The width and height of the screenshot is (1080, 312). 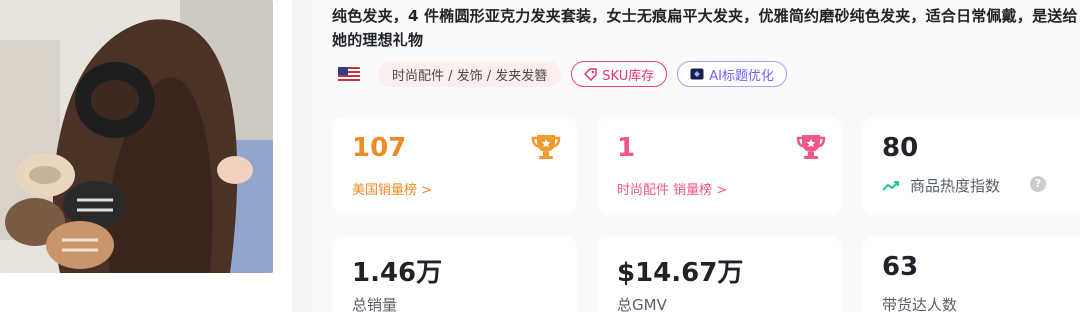 What do you see at coordinates (672, 188) in the screenshot?
I see `category-sales-rank-link: 时尚配件 销量榜 >` at bounding box center [672, 188].